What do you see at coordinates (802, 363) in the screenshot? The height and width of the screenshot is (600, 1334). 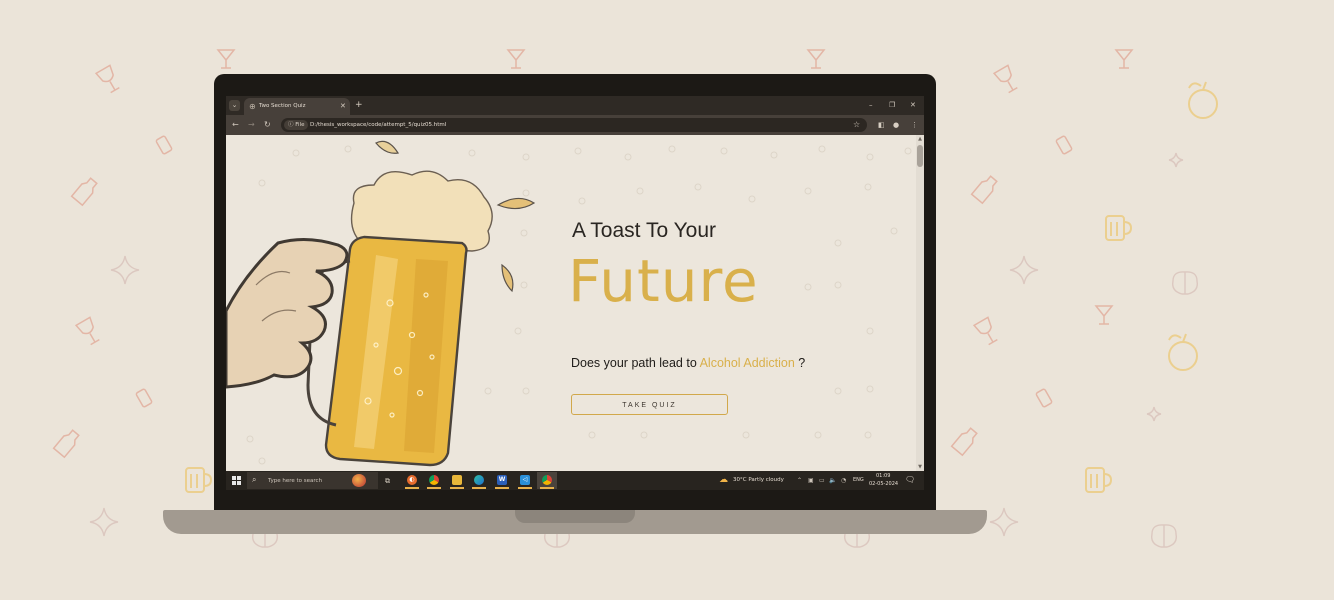 I see `question-suffix: ?` at bounding box center [802, 363].